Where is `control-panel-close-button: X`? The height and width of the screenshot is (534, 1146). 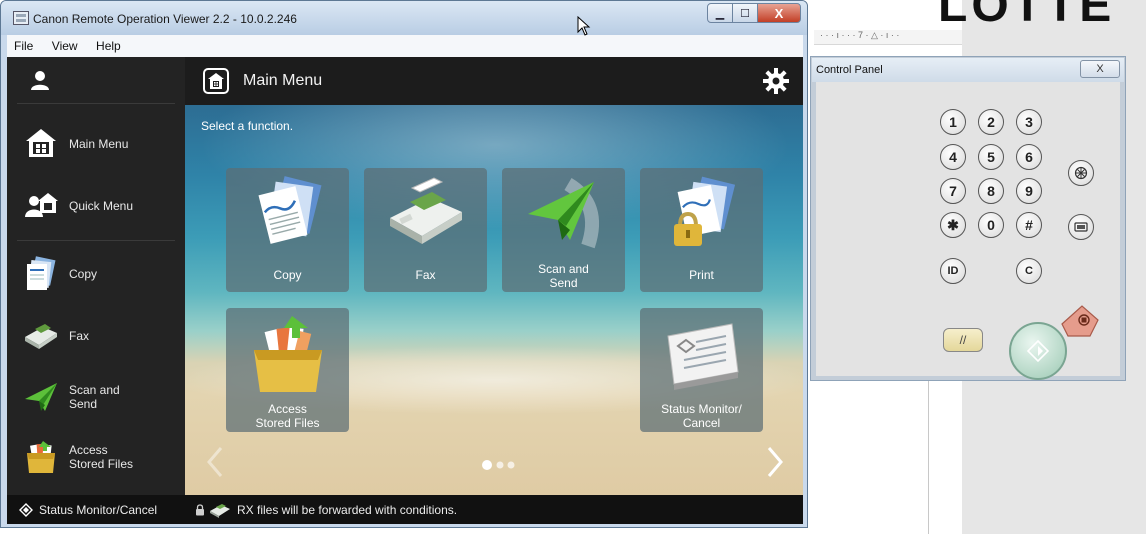 control-panel-close-button: X is located at coordinates (1100, 69).